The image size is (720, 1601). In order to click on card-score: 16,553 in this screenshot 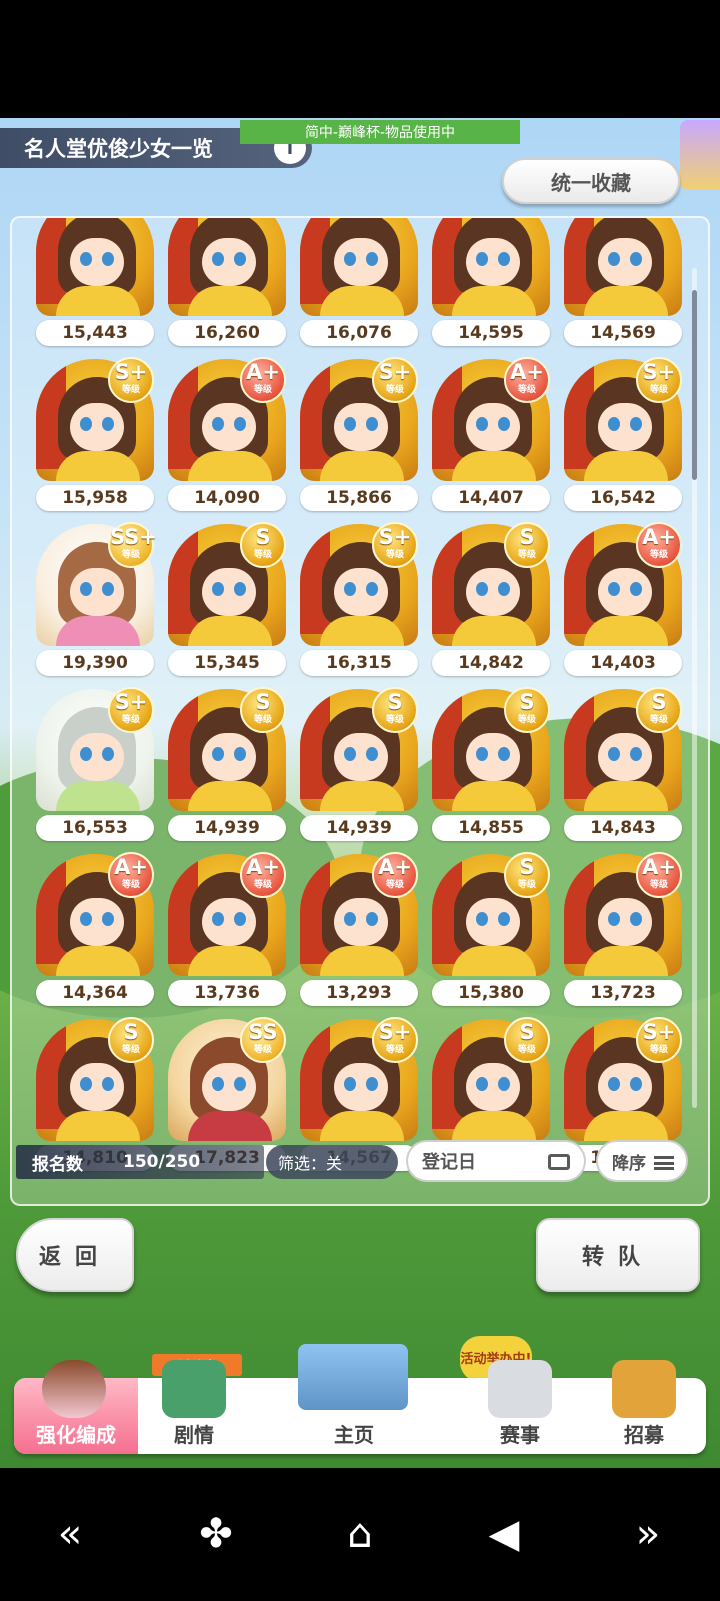, I will do `click(95, 828)`.